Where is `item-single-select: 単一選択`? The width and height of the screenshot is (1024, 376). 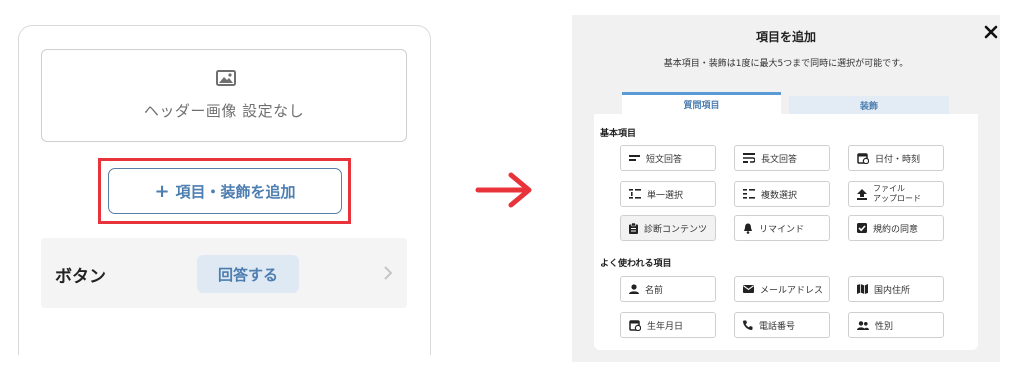
item-single-select: 単一選択 is located at coordinates (668, 194).